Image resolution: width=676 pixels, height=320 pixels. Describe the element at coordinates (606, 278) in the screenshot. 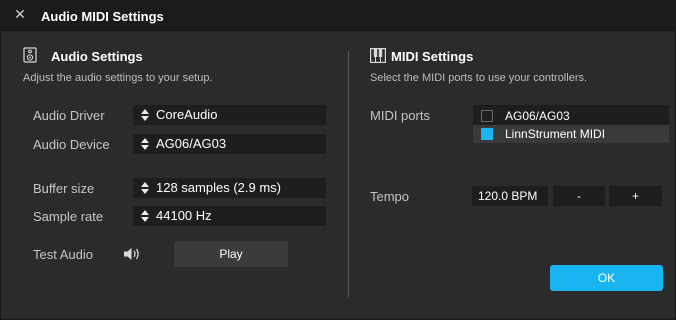

I see `ok-button: OK` at that location.